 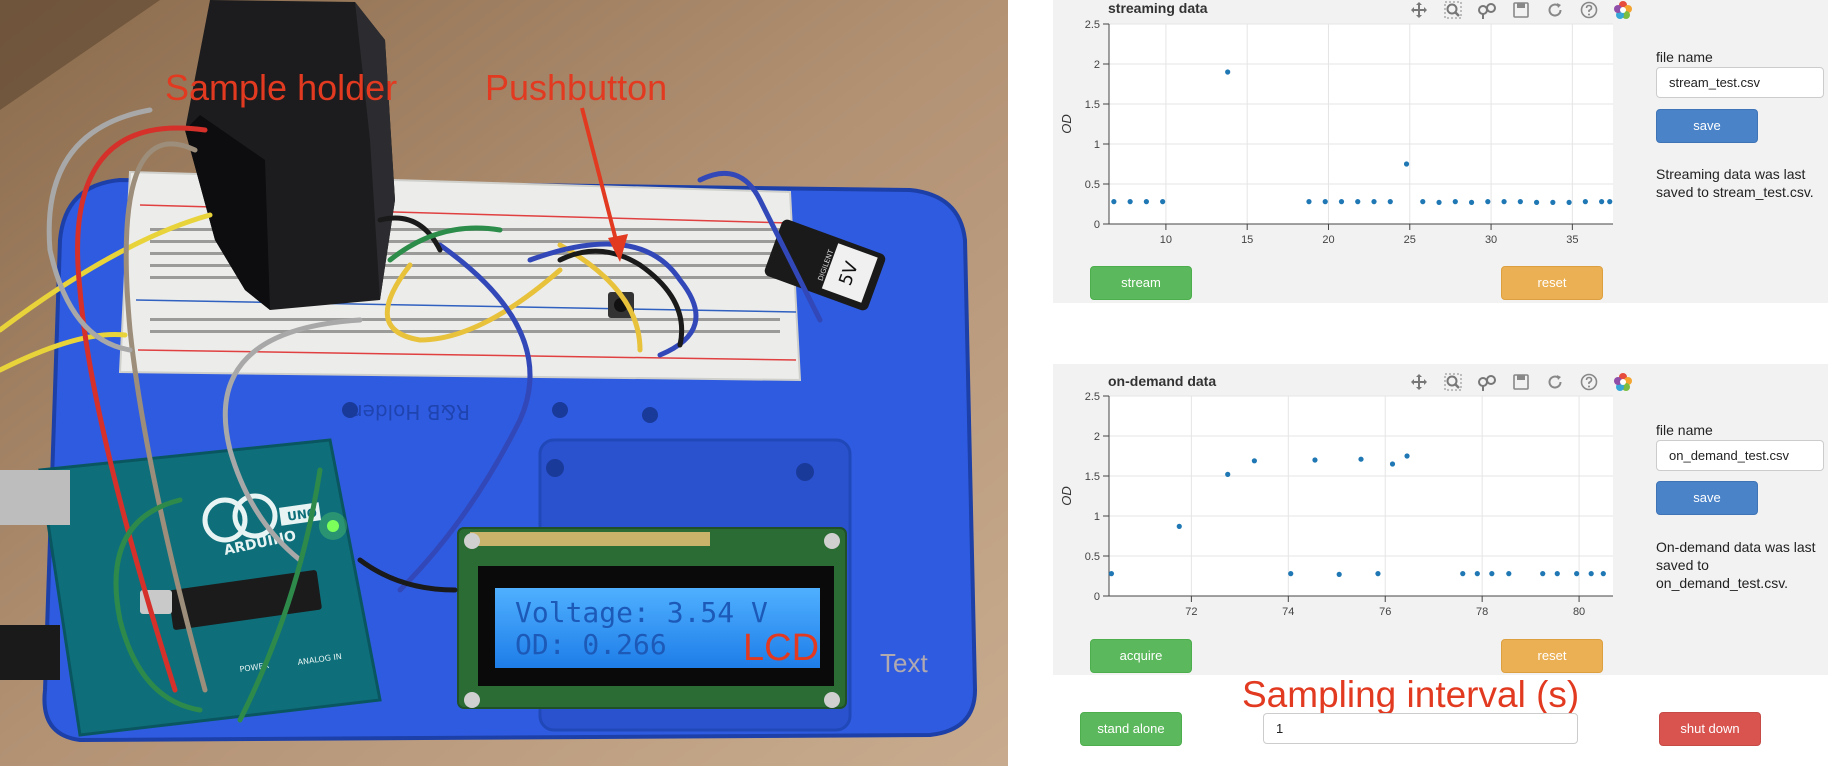 I want to click on lcd-line-1: Voltage: 3.54 V, so click(x=641, y=612).